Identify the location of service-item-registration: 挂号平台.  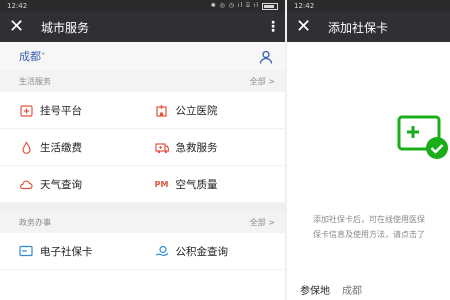
(71, 110).